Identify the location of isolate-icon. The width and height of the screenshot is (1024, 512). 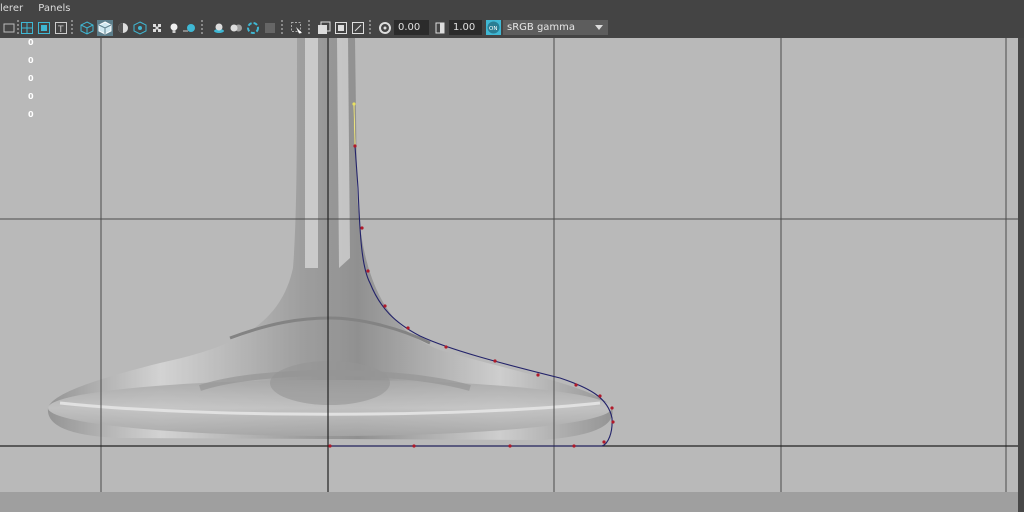
(140, 28).